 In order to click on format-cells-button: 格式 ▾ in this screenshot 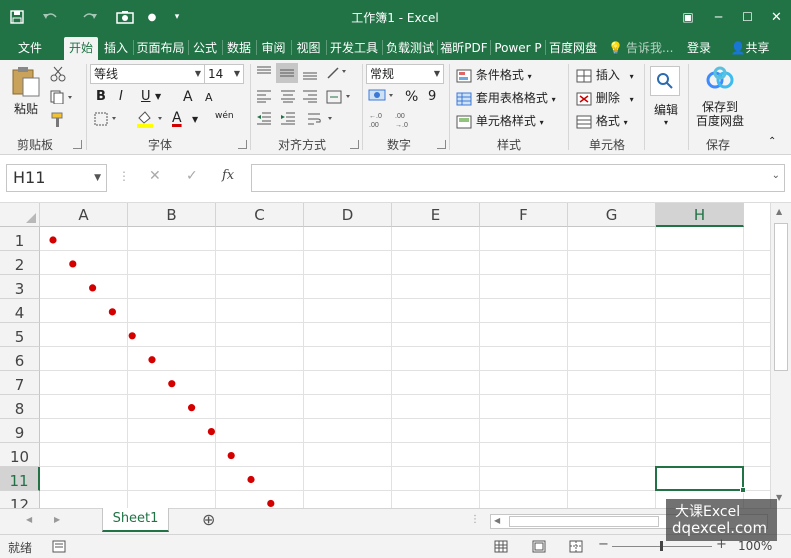, I will do `click(602, 120)`.